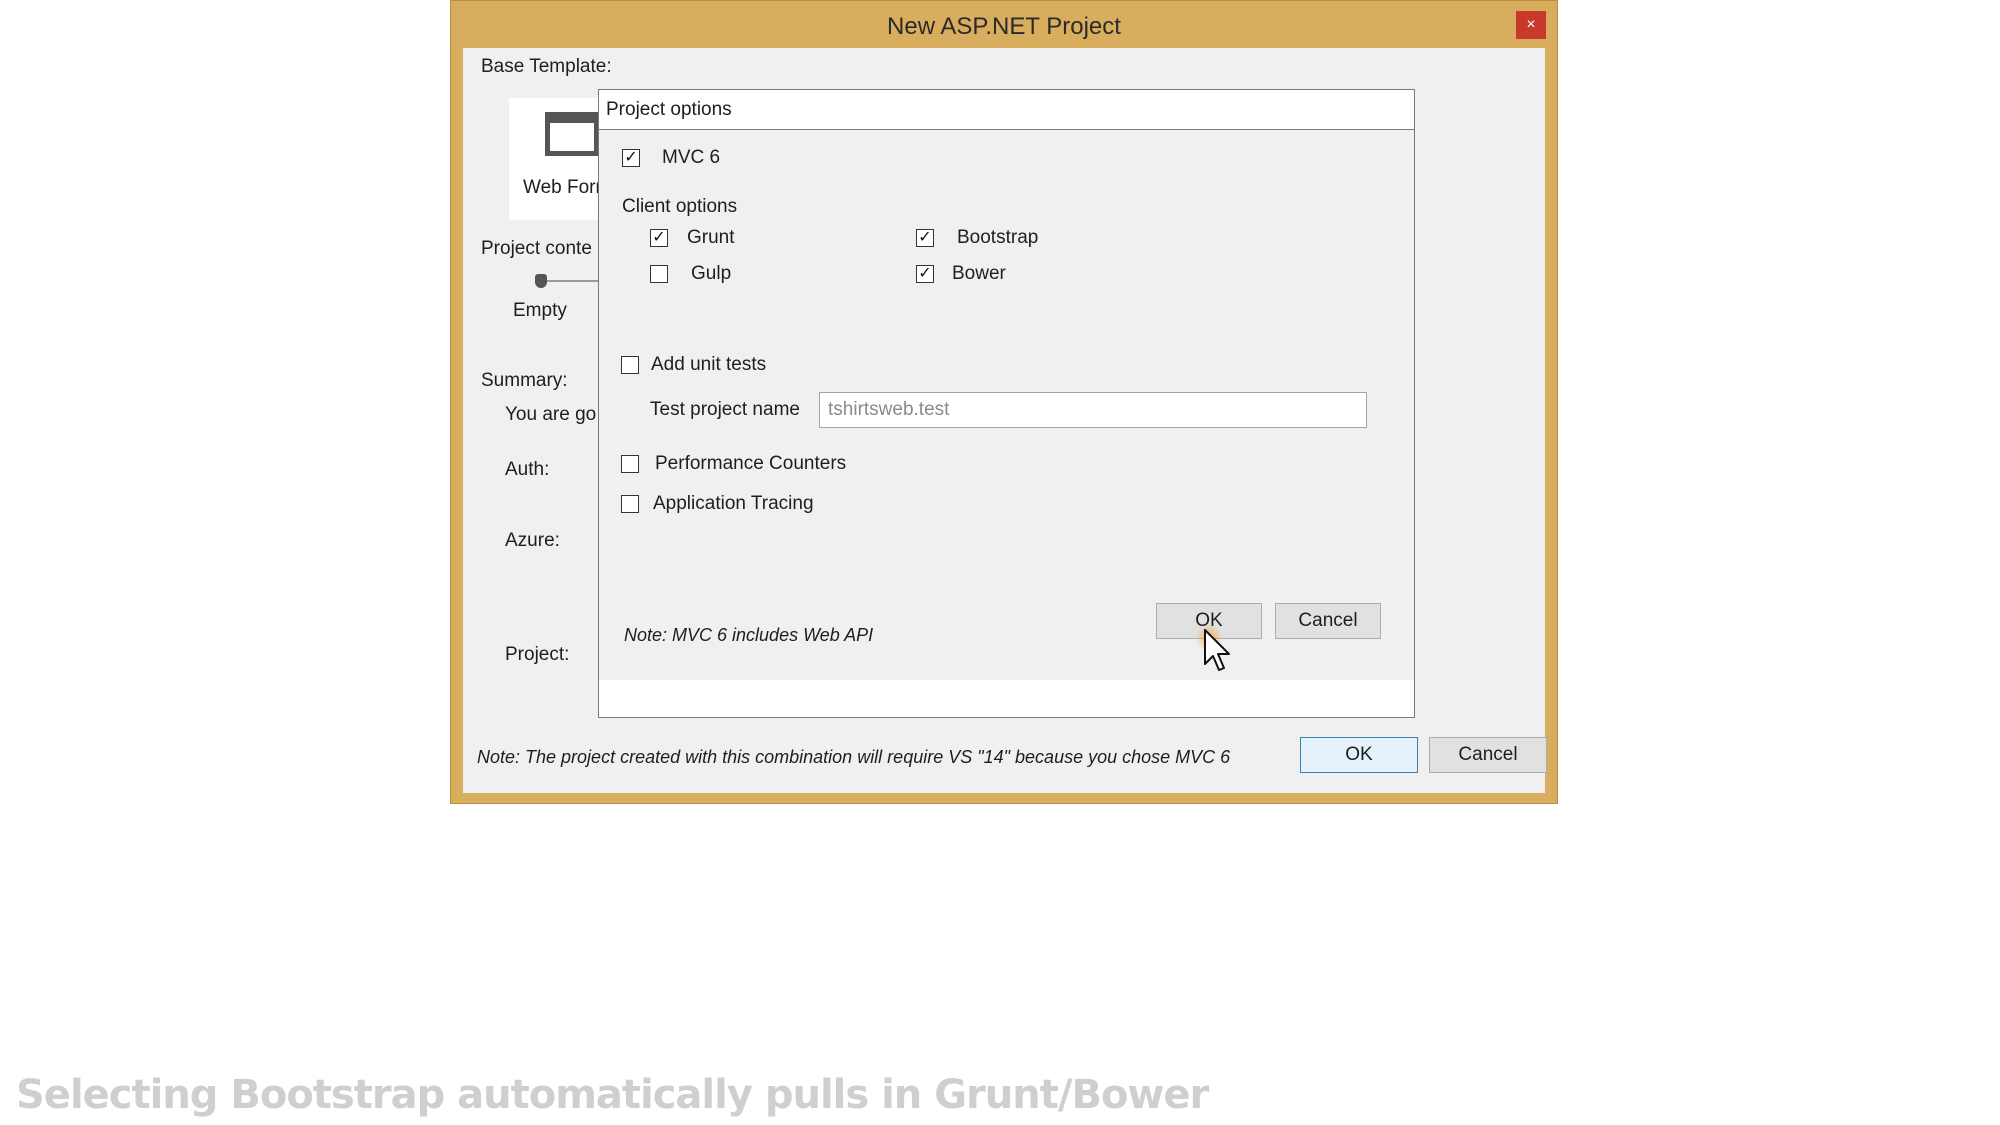 The height and width of the screenshot is (1125, 2000). What do you see at coordinates (659, 274) in the screenshot?
I see `gulp-checkbox` at bounding box center [659, 274].